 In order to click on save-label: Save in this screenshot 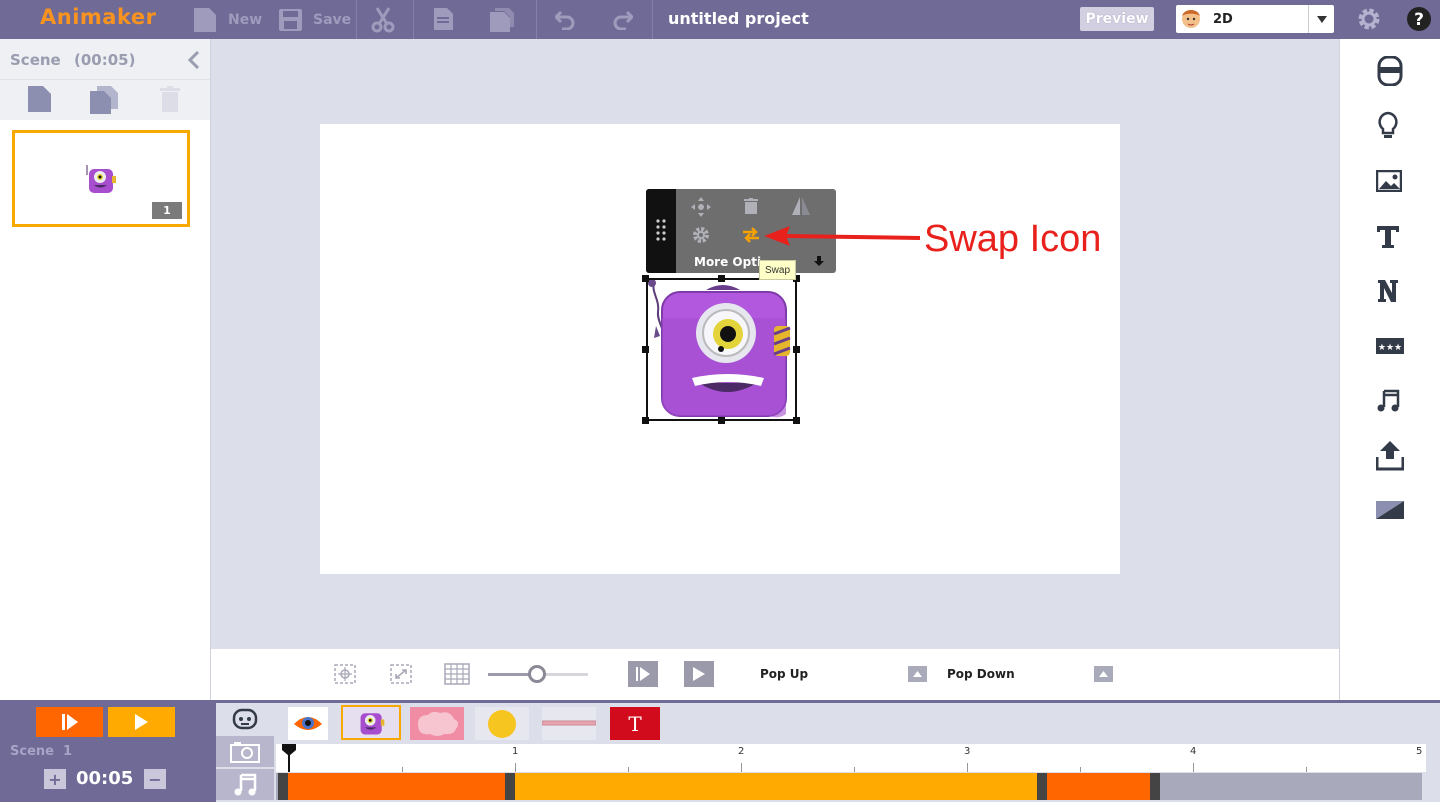, I will do `click(332, 19)`.